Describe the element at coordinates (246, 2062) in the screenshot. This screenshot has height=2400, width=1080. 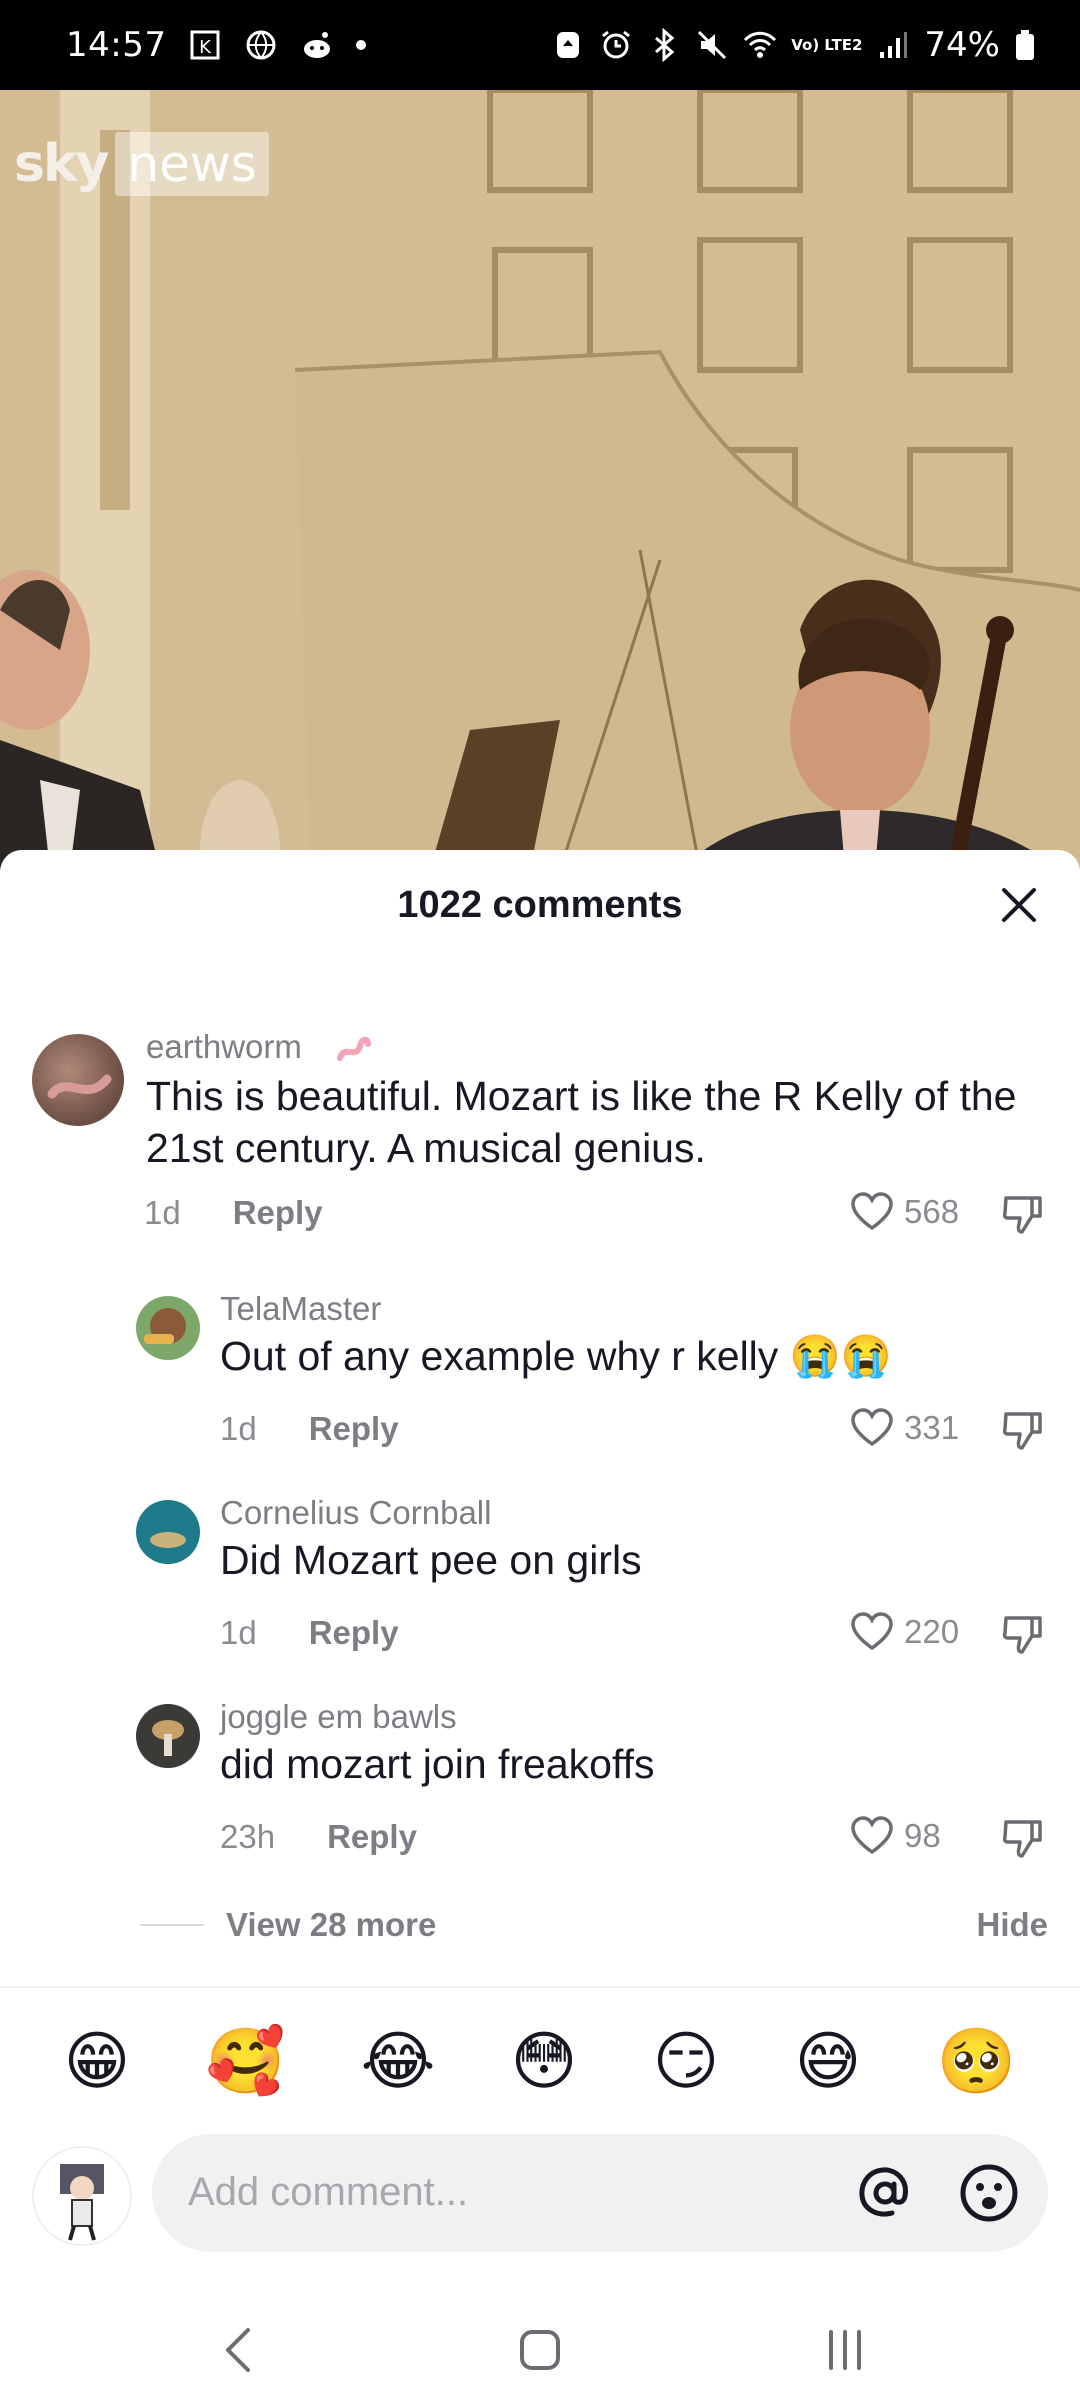
I see `quick-emoji-hearts: 🥰` at that location.